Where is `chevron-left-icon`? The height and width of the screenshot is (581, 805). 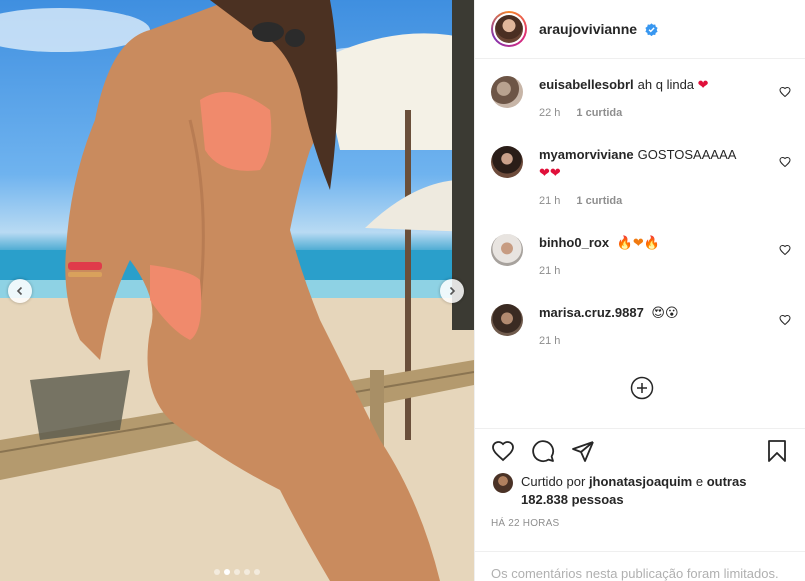 chevron-left-icon is located at coordinates (19, 291).